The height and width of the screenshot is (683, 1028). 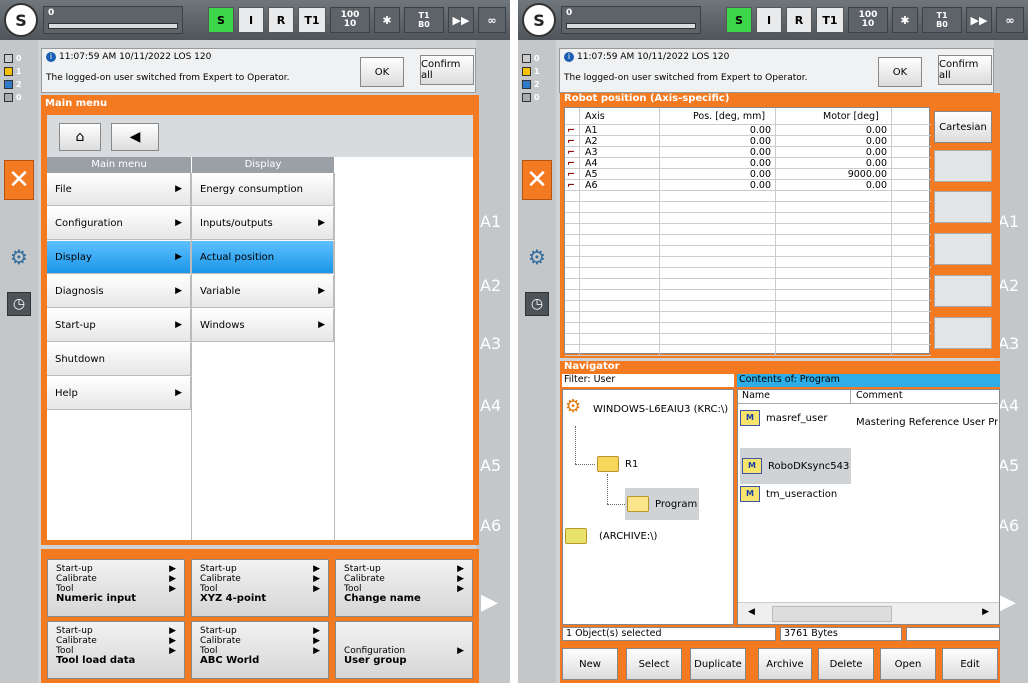 I want to click on menu-item: Help ▶, so click(x=119, y=393).